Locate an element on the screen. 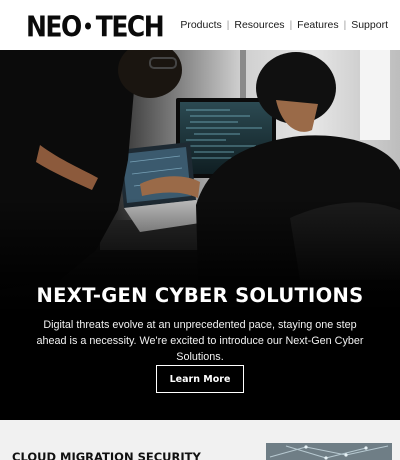  hero-title: NEXT-GEN CYBER SOLUTIONS is located at coordinates (200, 295).